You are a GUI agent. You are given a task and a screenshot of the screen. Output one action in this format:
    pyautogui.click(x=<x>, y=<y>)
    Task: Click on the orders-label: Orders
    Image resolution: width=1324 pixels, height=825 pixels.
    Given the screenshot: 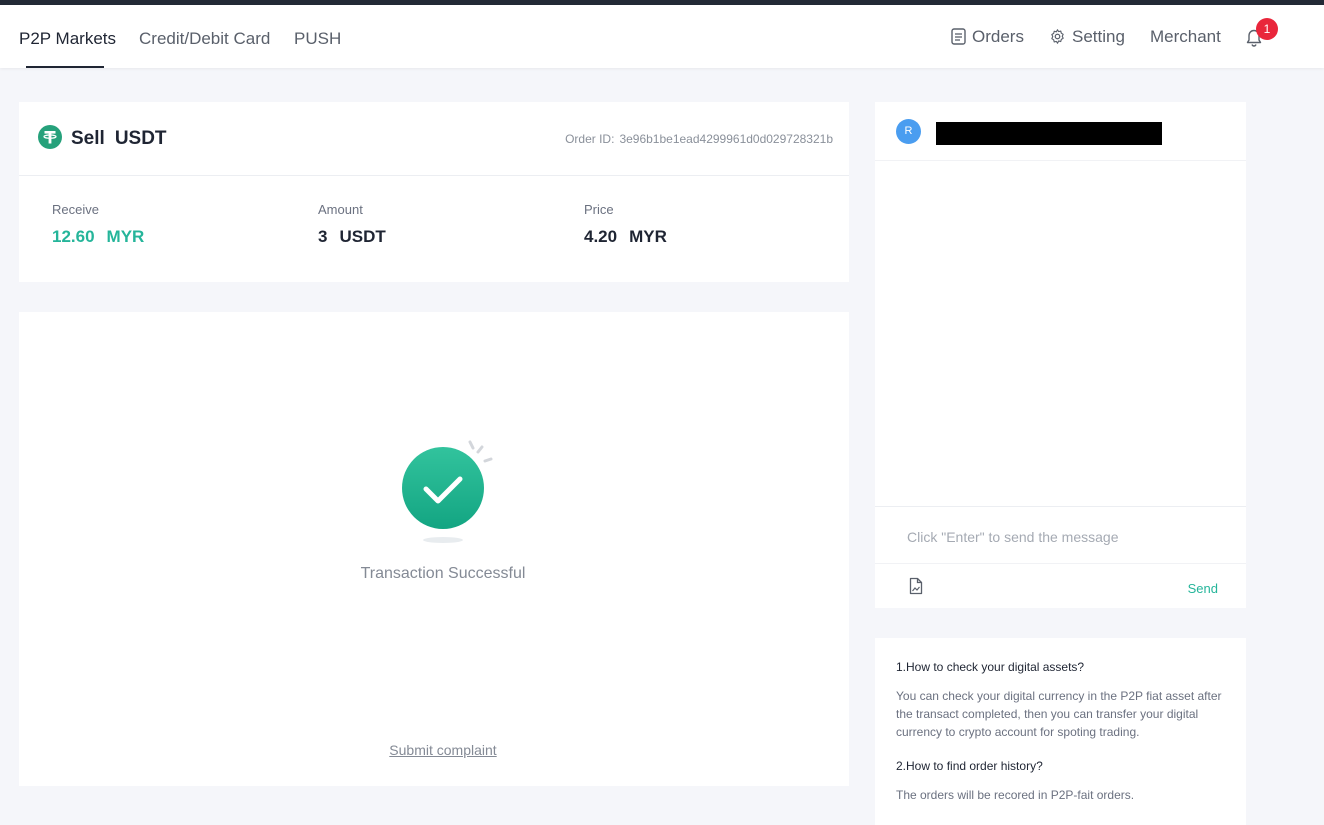 What is the action you would take?
    pyautogui.click(x=998, y=36)
    